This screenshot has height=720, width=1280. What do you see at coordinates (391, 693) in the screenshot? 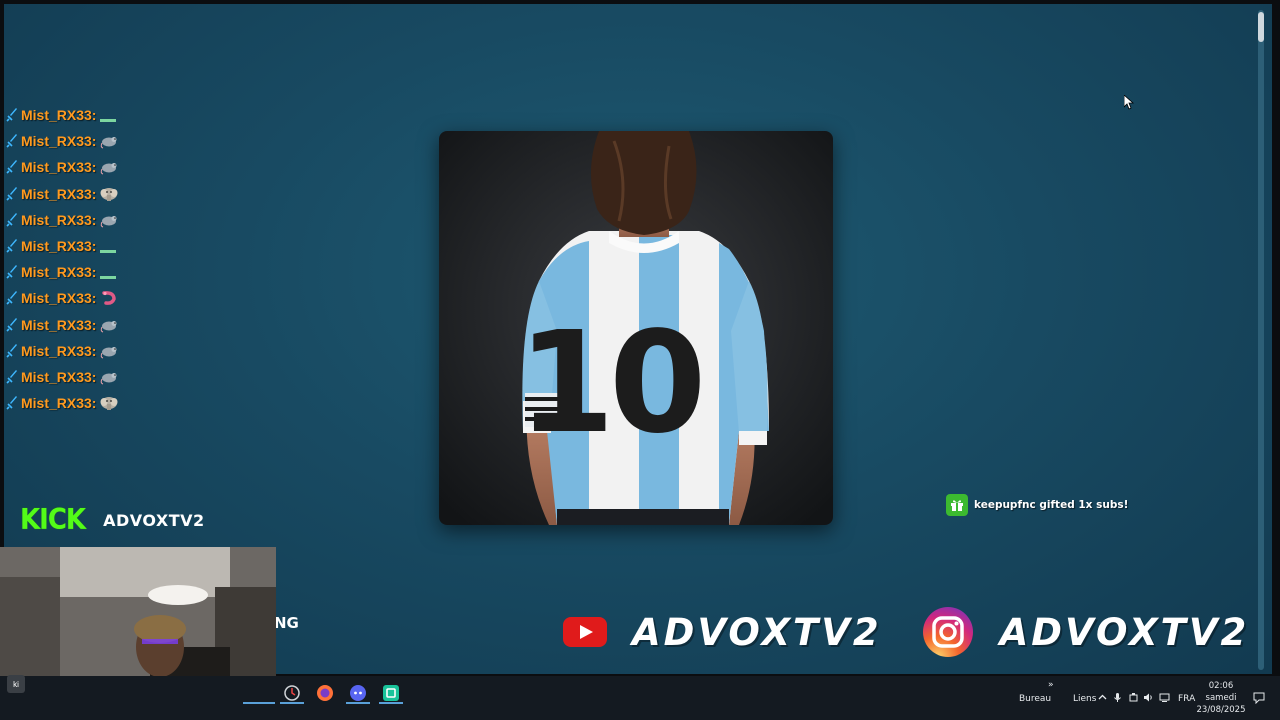
I see `streaming-app-icon` at bounding box center [391, 693].